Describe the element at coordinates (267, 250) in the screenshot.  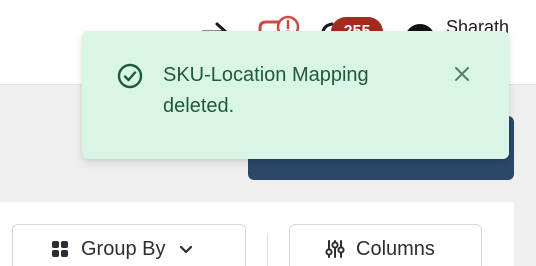
I see `toolbar-divider` at that location.